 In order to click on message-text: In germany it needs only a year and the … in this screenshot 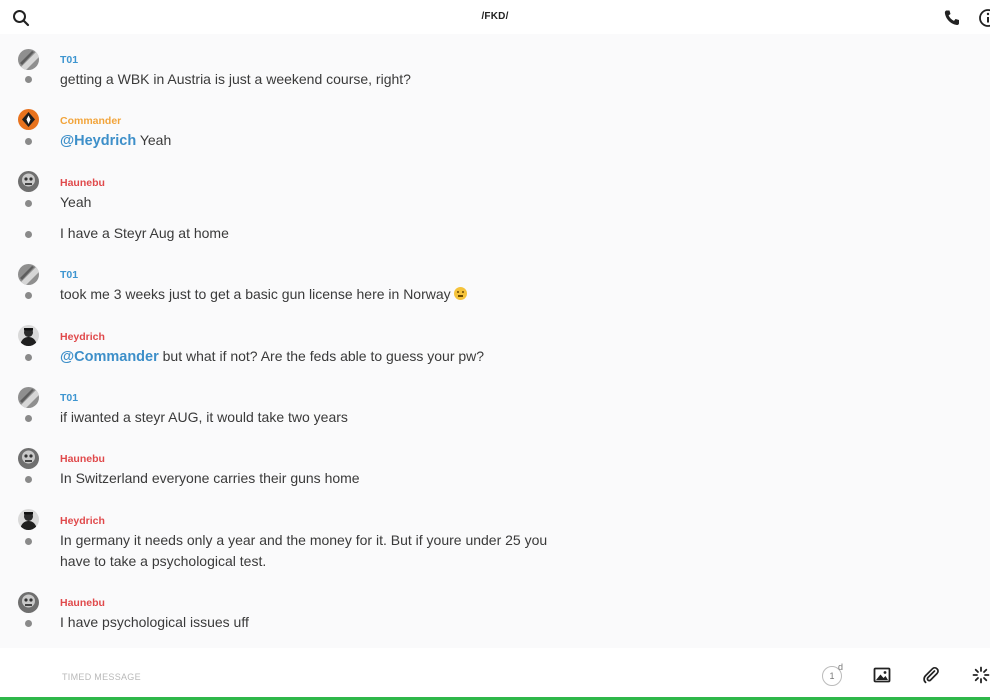, I will do `click(304, 550)`.